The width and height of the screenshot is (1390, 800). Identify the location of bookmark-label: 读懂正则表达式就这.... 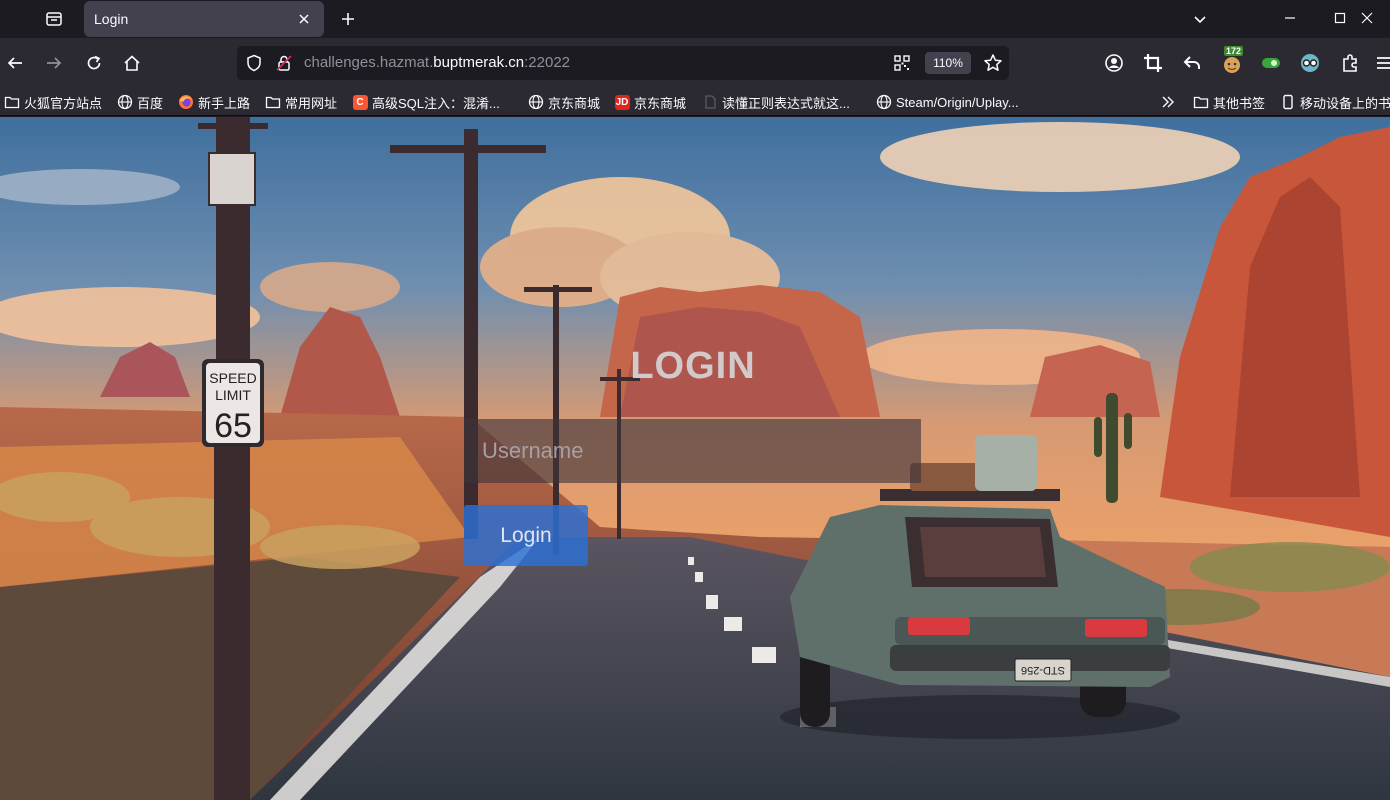
(786, 103).